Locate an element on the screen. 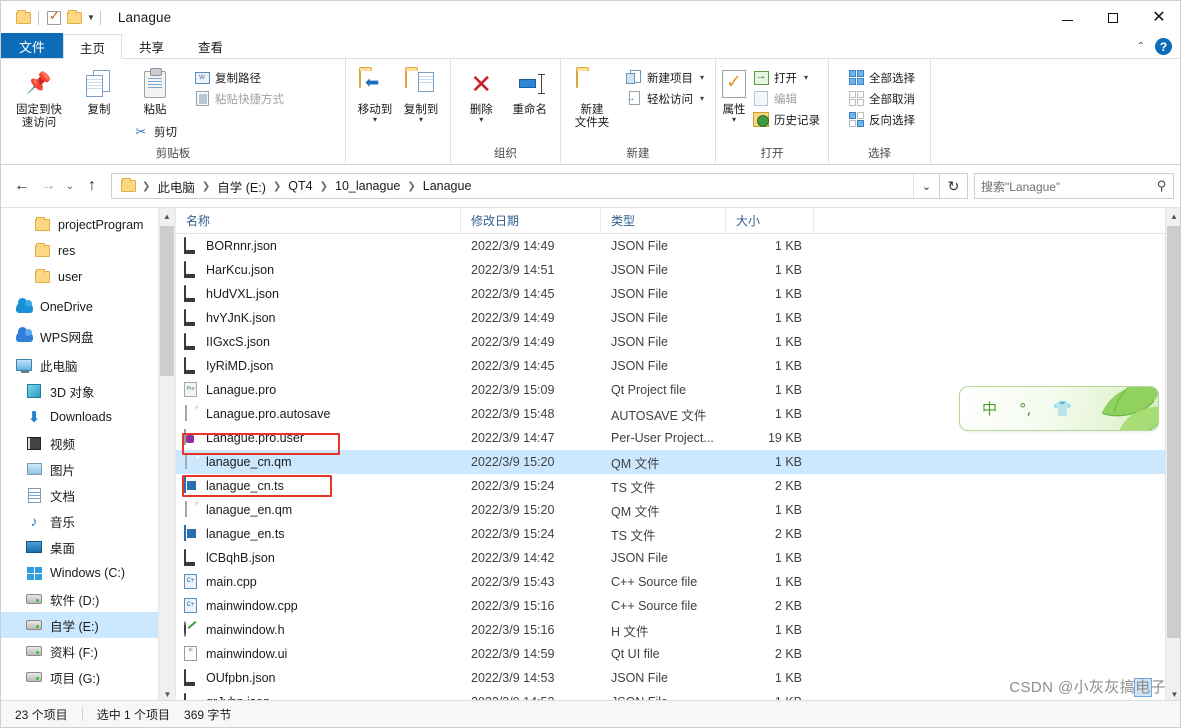 The height and width of the screenshot is (728, 1181). table-row: lanague_en.qm 2022/3/9 15:20 QM 文件 1 KB is located at coordinates (678, 510).